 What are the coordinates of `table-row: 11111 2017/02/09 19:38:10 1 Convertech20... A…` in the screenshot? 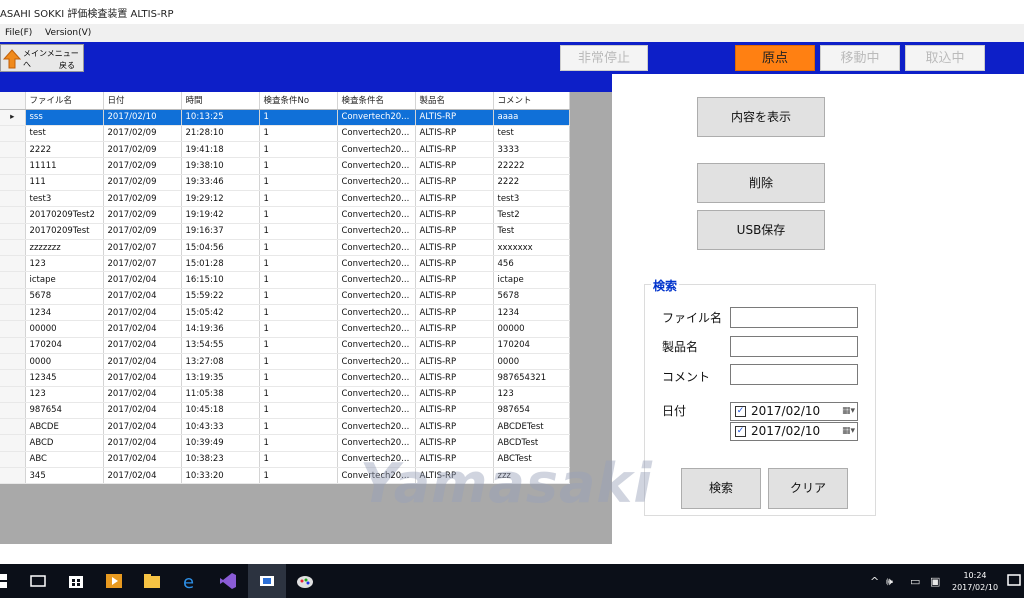 It's located at (285, 166).